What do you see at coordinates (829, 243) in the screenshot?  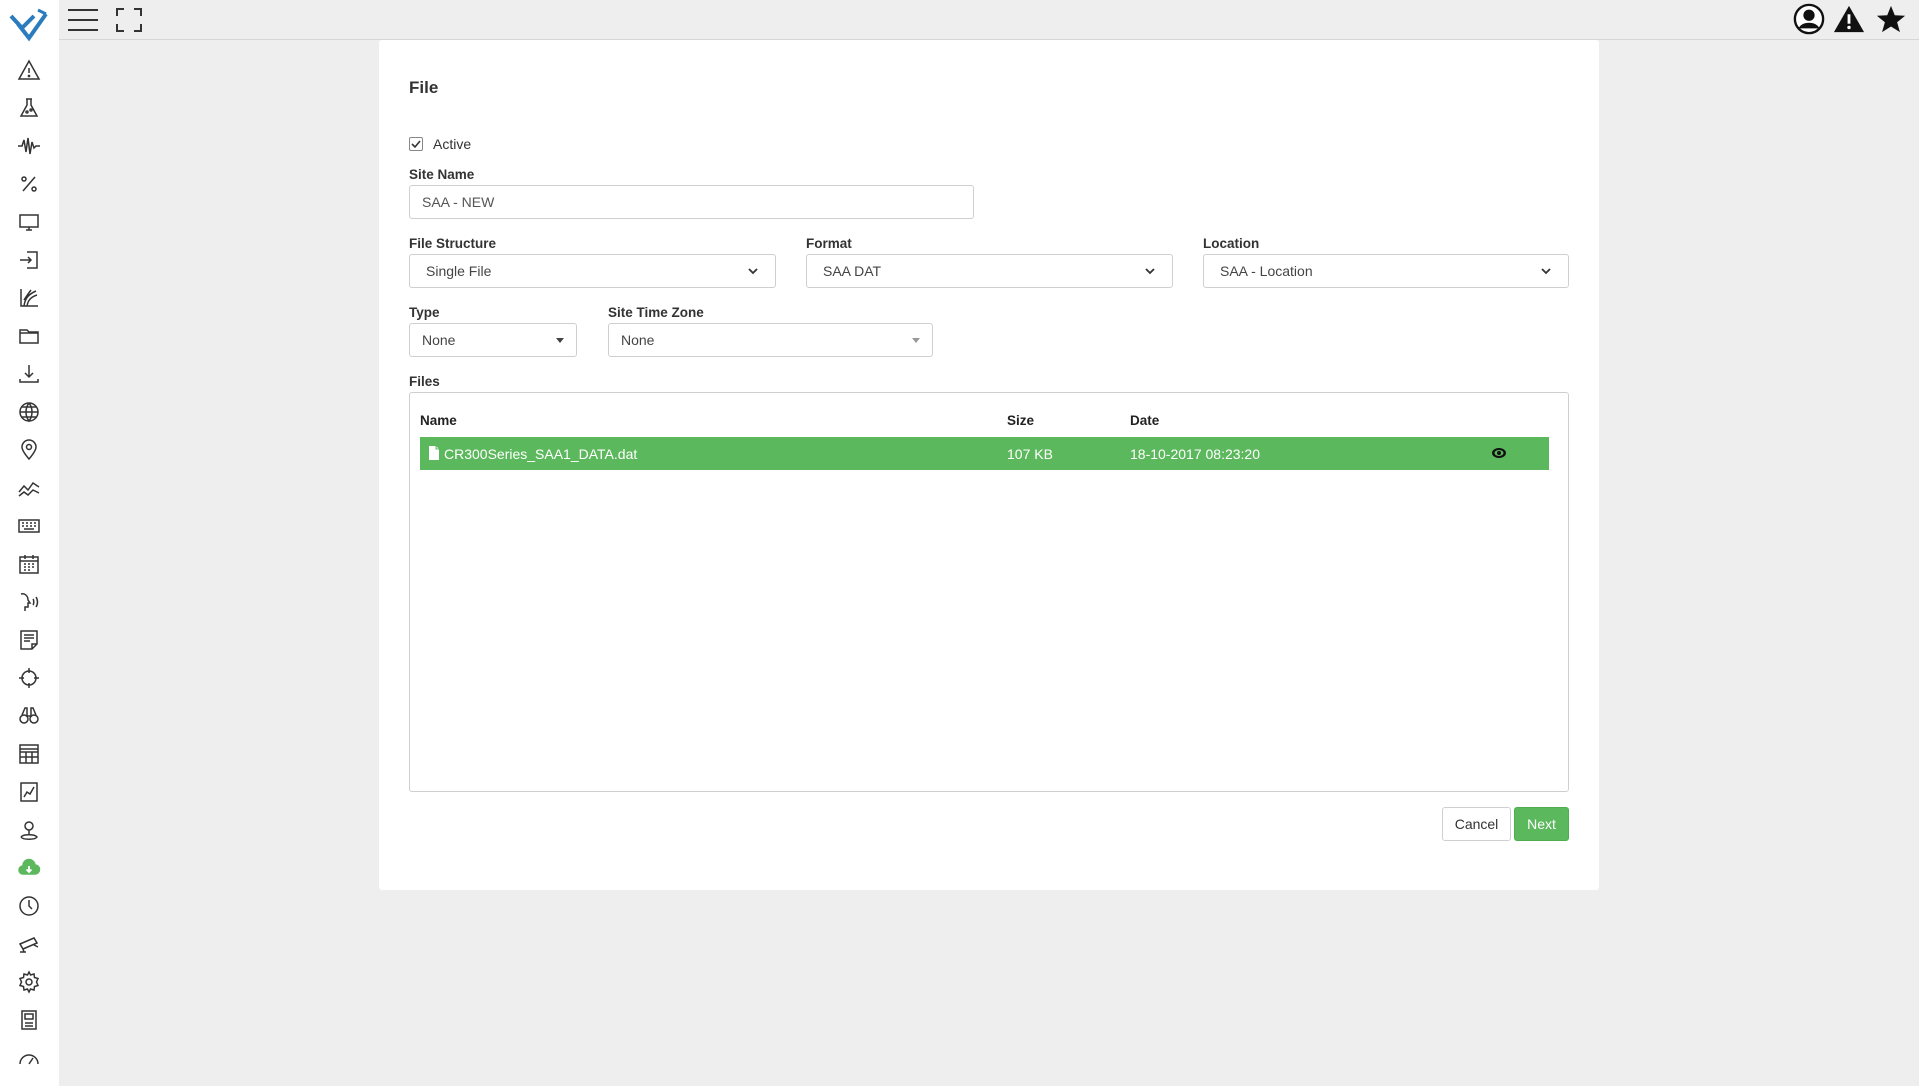 I see `format-label: Format` at bounding box center [829, 243].